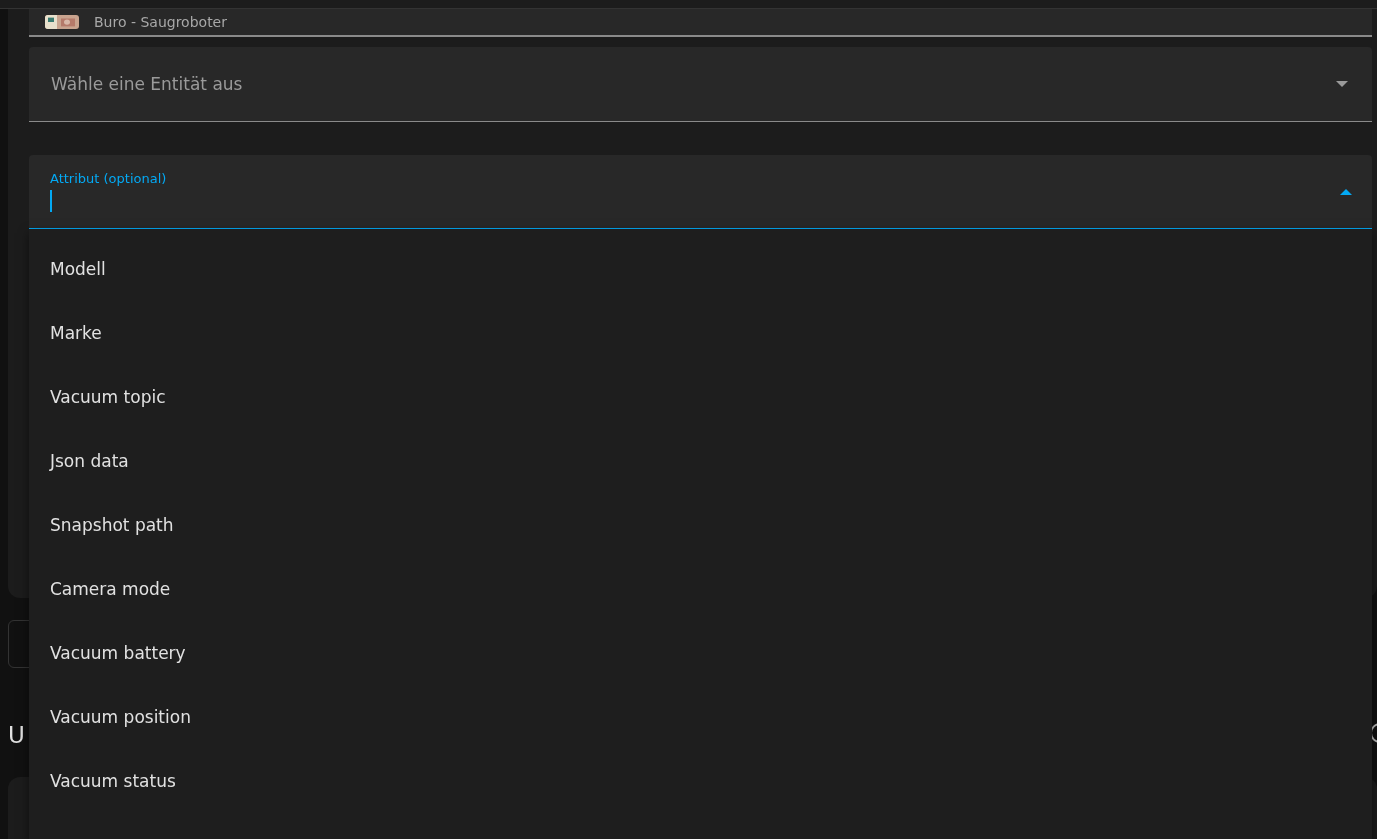 The height and width of the screenshot is (839, 1377). I want to click on menu-item: Vacuum position, so click(700, 717).